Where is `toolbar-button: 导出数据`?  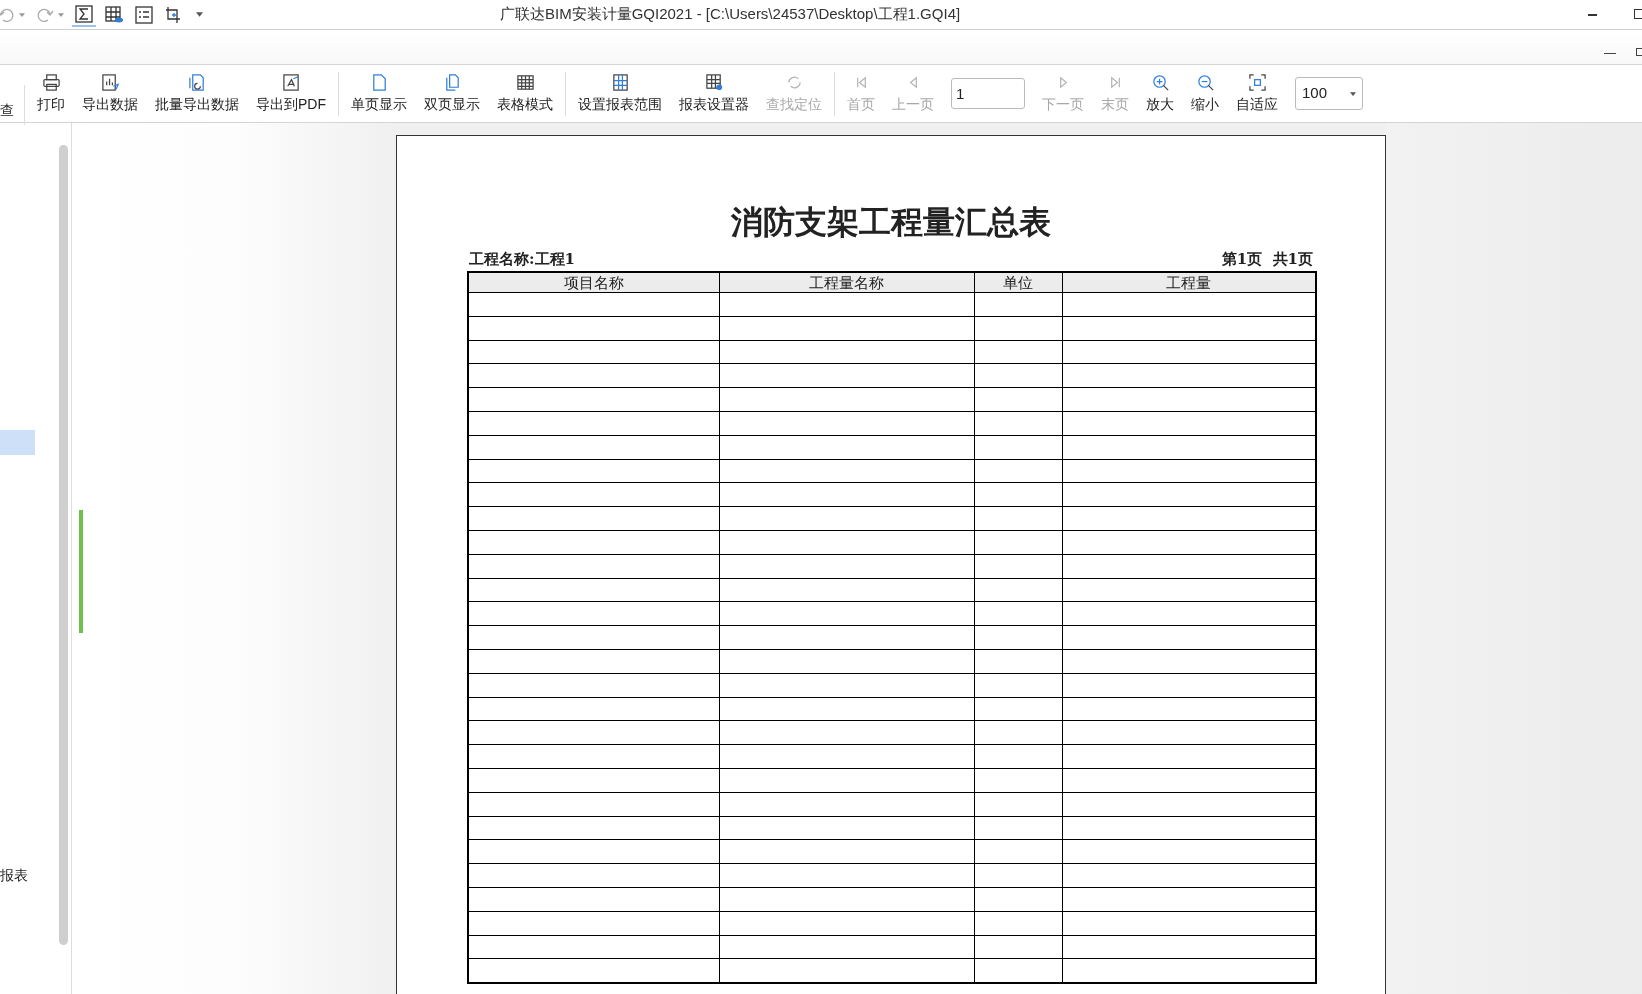
toolbar-button: 导出数据 is located at coordinates (110, 93).